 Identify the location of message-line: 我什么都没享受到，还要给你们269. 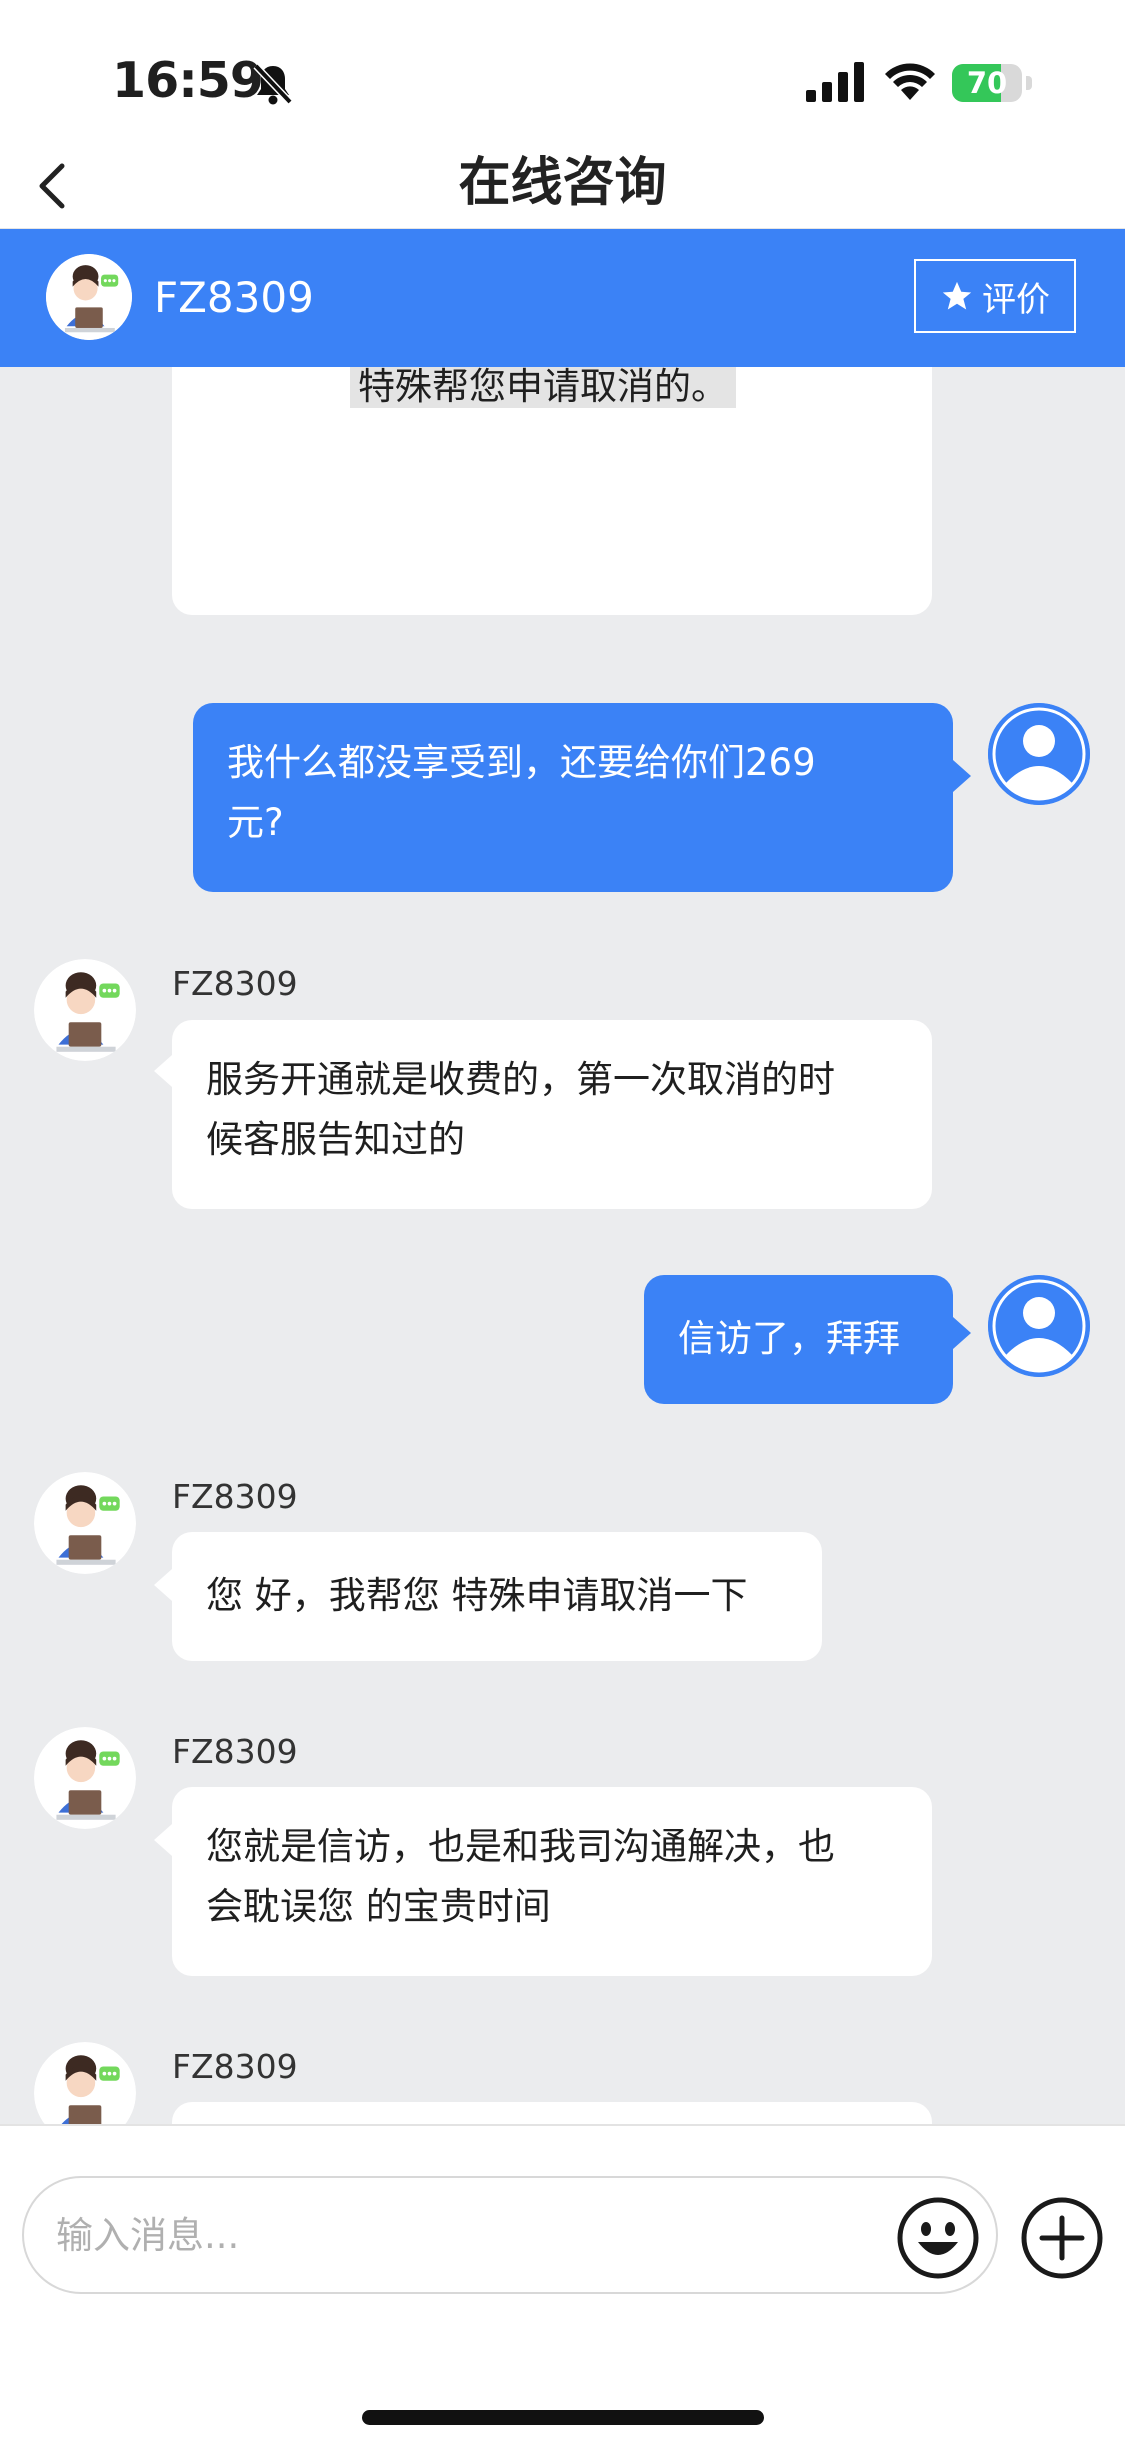
(521, 762).